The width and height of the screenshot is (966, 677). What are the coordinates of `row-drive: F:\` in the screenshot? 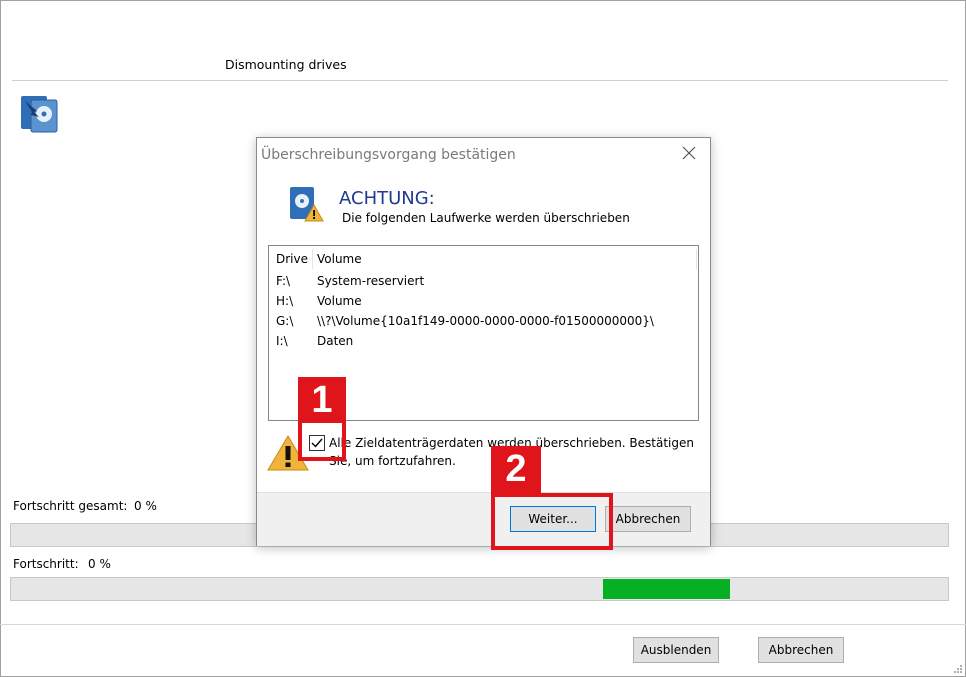 It's located at (283, 281).